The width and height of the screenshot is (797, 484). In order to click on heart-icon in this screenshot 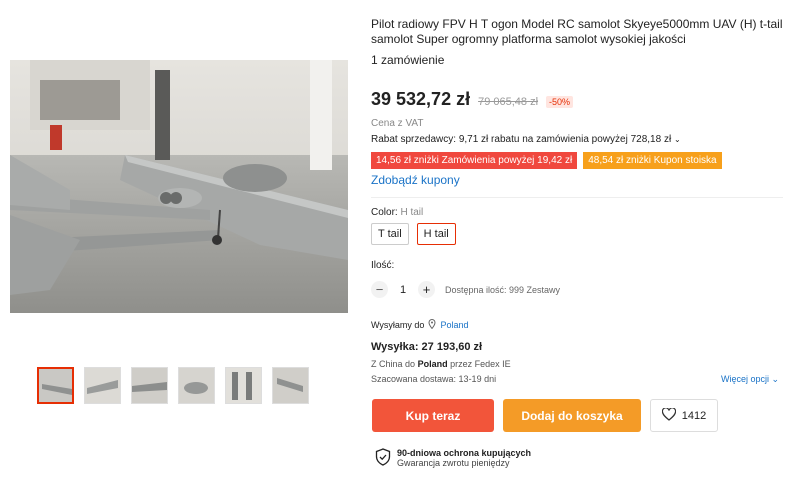, I will do `click(668, 415)`.